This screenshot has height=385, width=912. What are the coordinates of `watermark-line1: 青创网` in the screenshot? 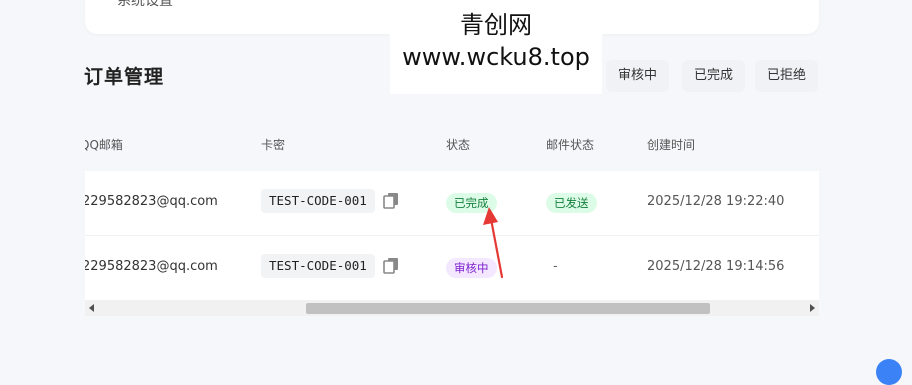 It's located at (496, 25).